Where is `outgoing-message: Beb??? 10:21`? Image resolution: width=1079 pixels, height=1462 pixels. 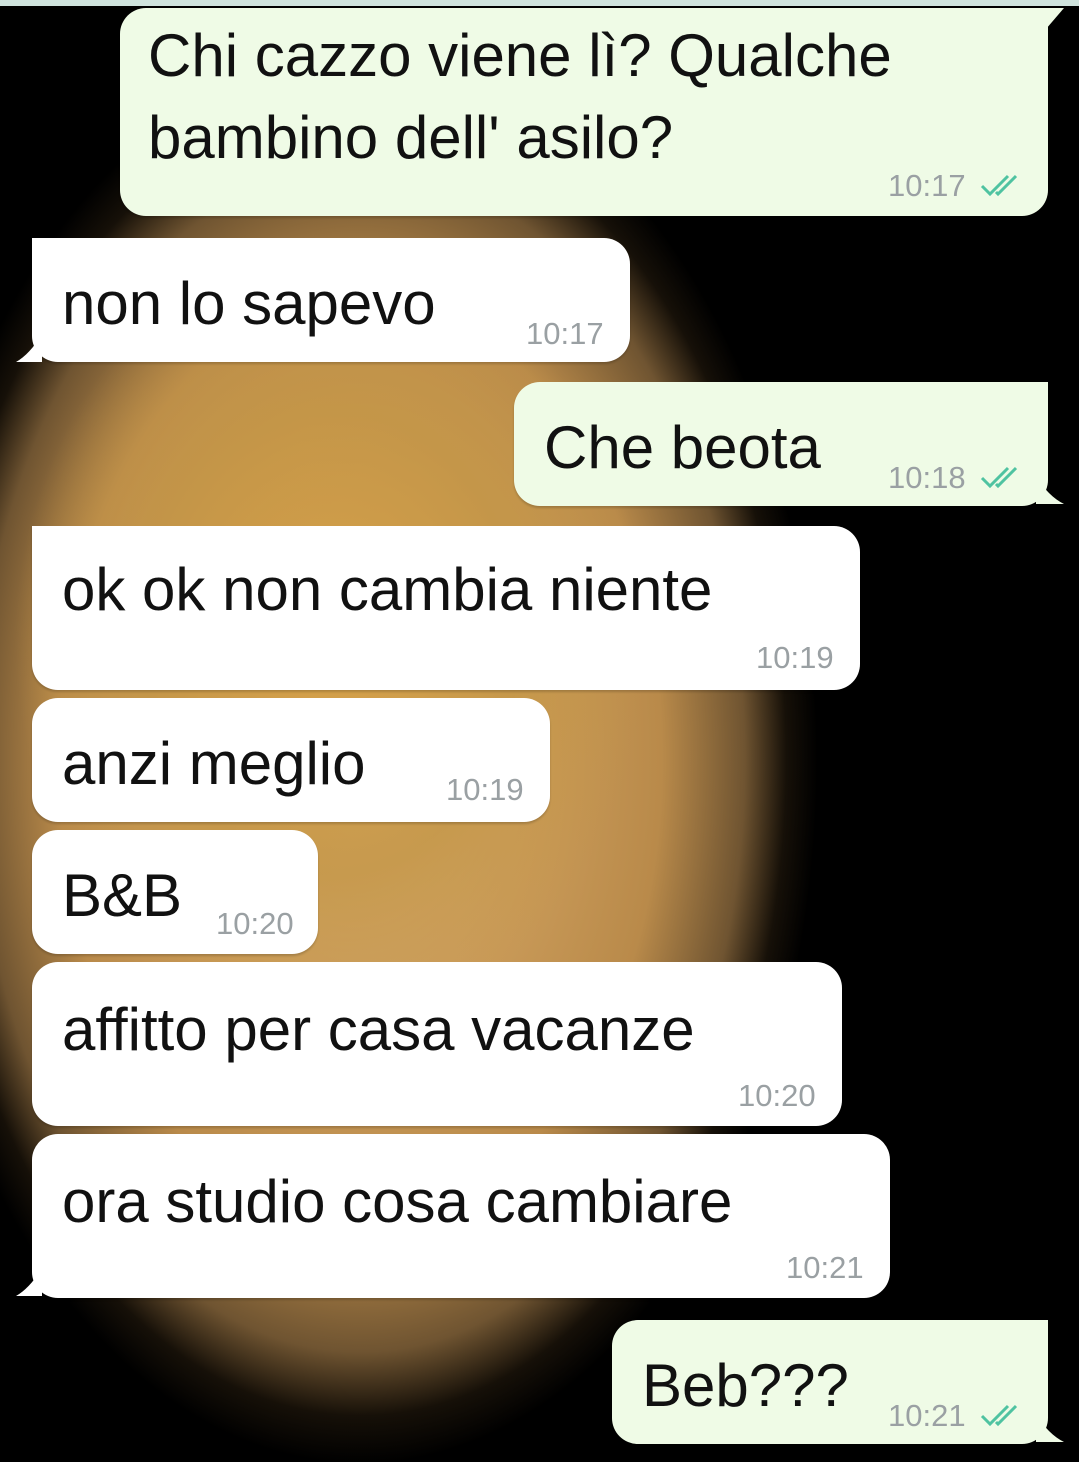 outgoing-message: Beb??? 10:21 is located at coordinates (830, 1382).